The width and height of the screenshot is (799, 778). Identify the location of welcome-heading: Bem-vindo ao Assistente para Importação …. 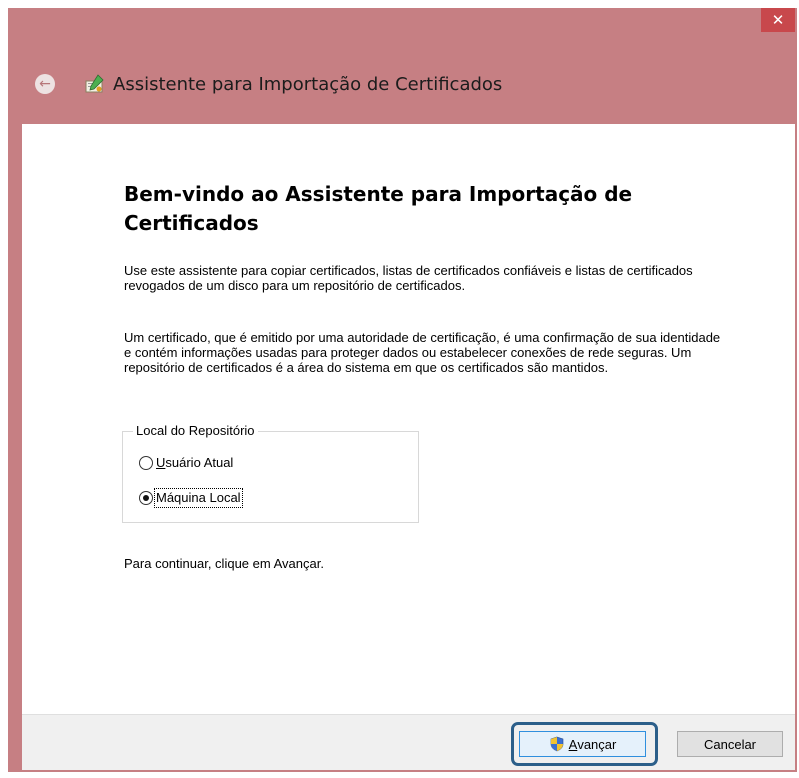
(378, 208).